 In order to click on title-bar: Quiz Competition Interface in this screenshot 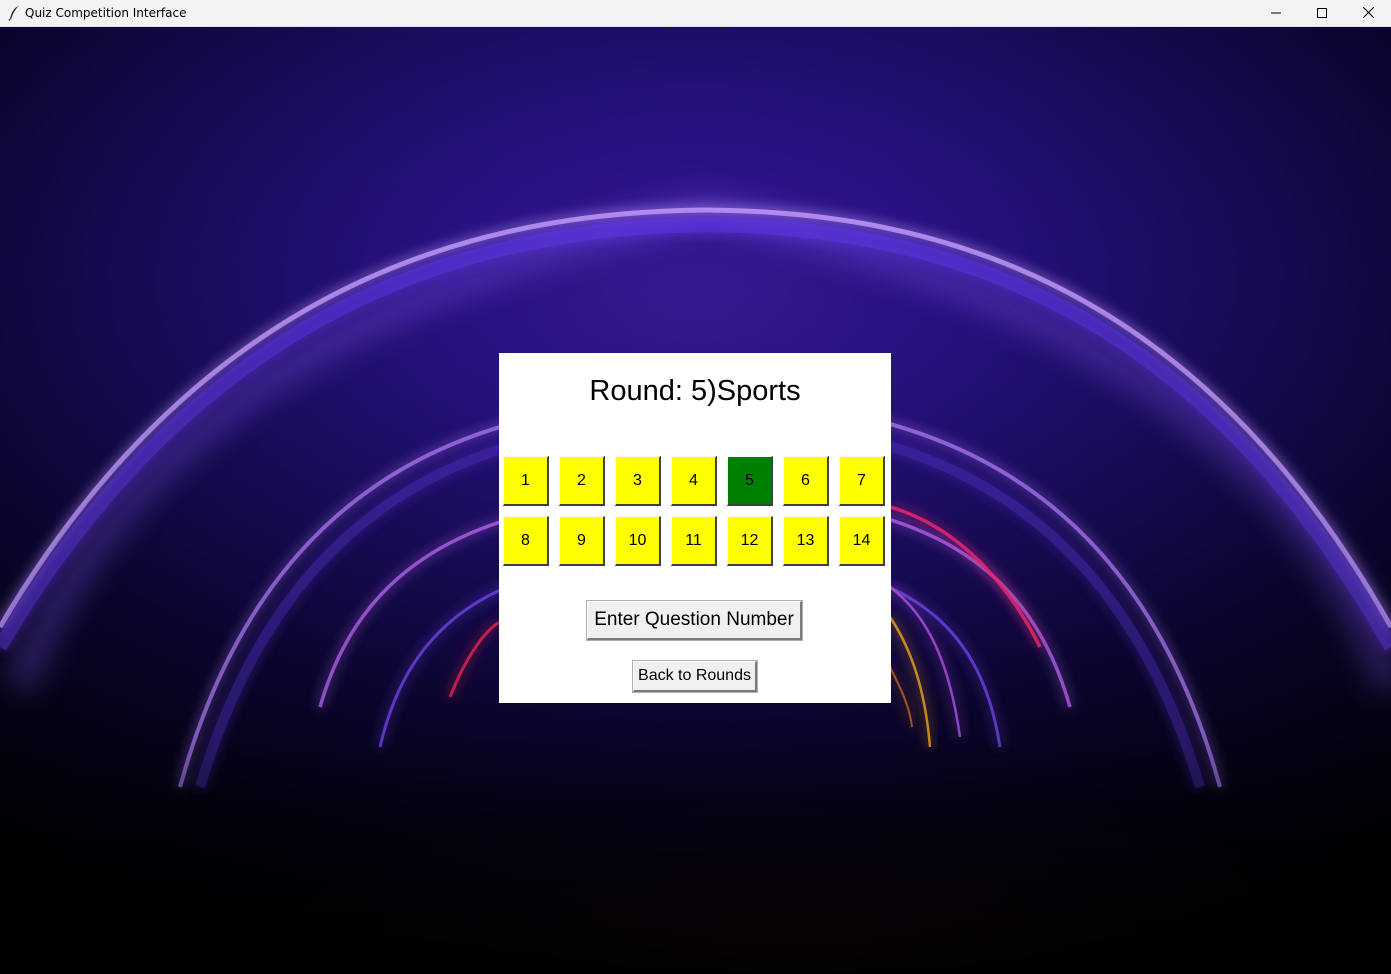, I will do `click(695, 13)`.